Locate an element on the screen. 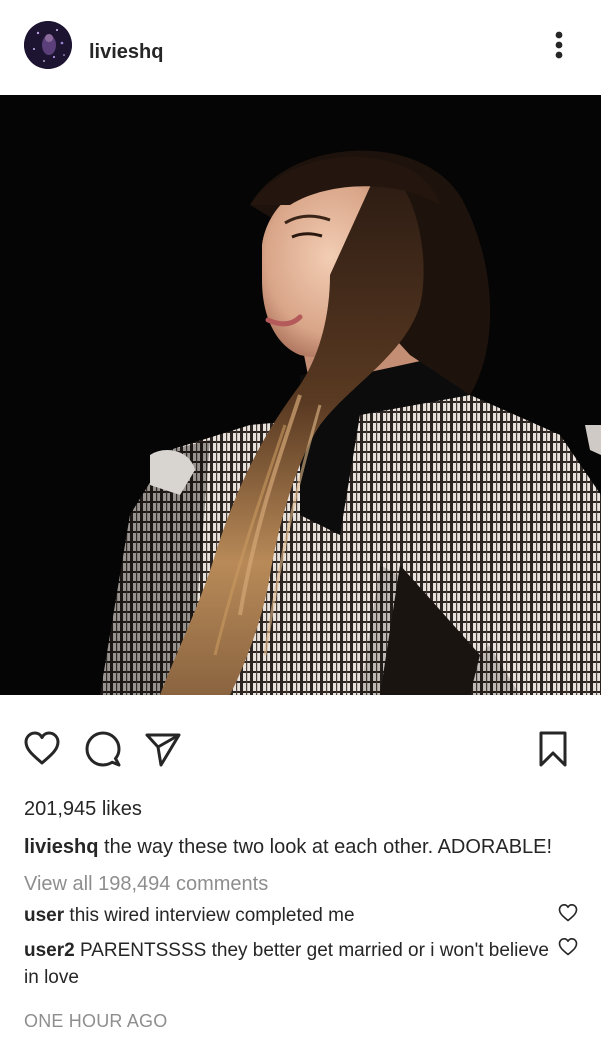 This screenshot has width=601, height=1059. post-timestamp: ONE HOUR AGO is located at coordinates (96, 1021).